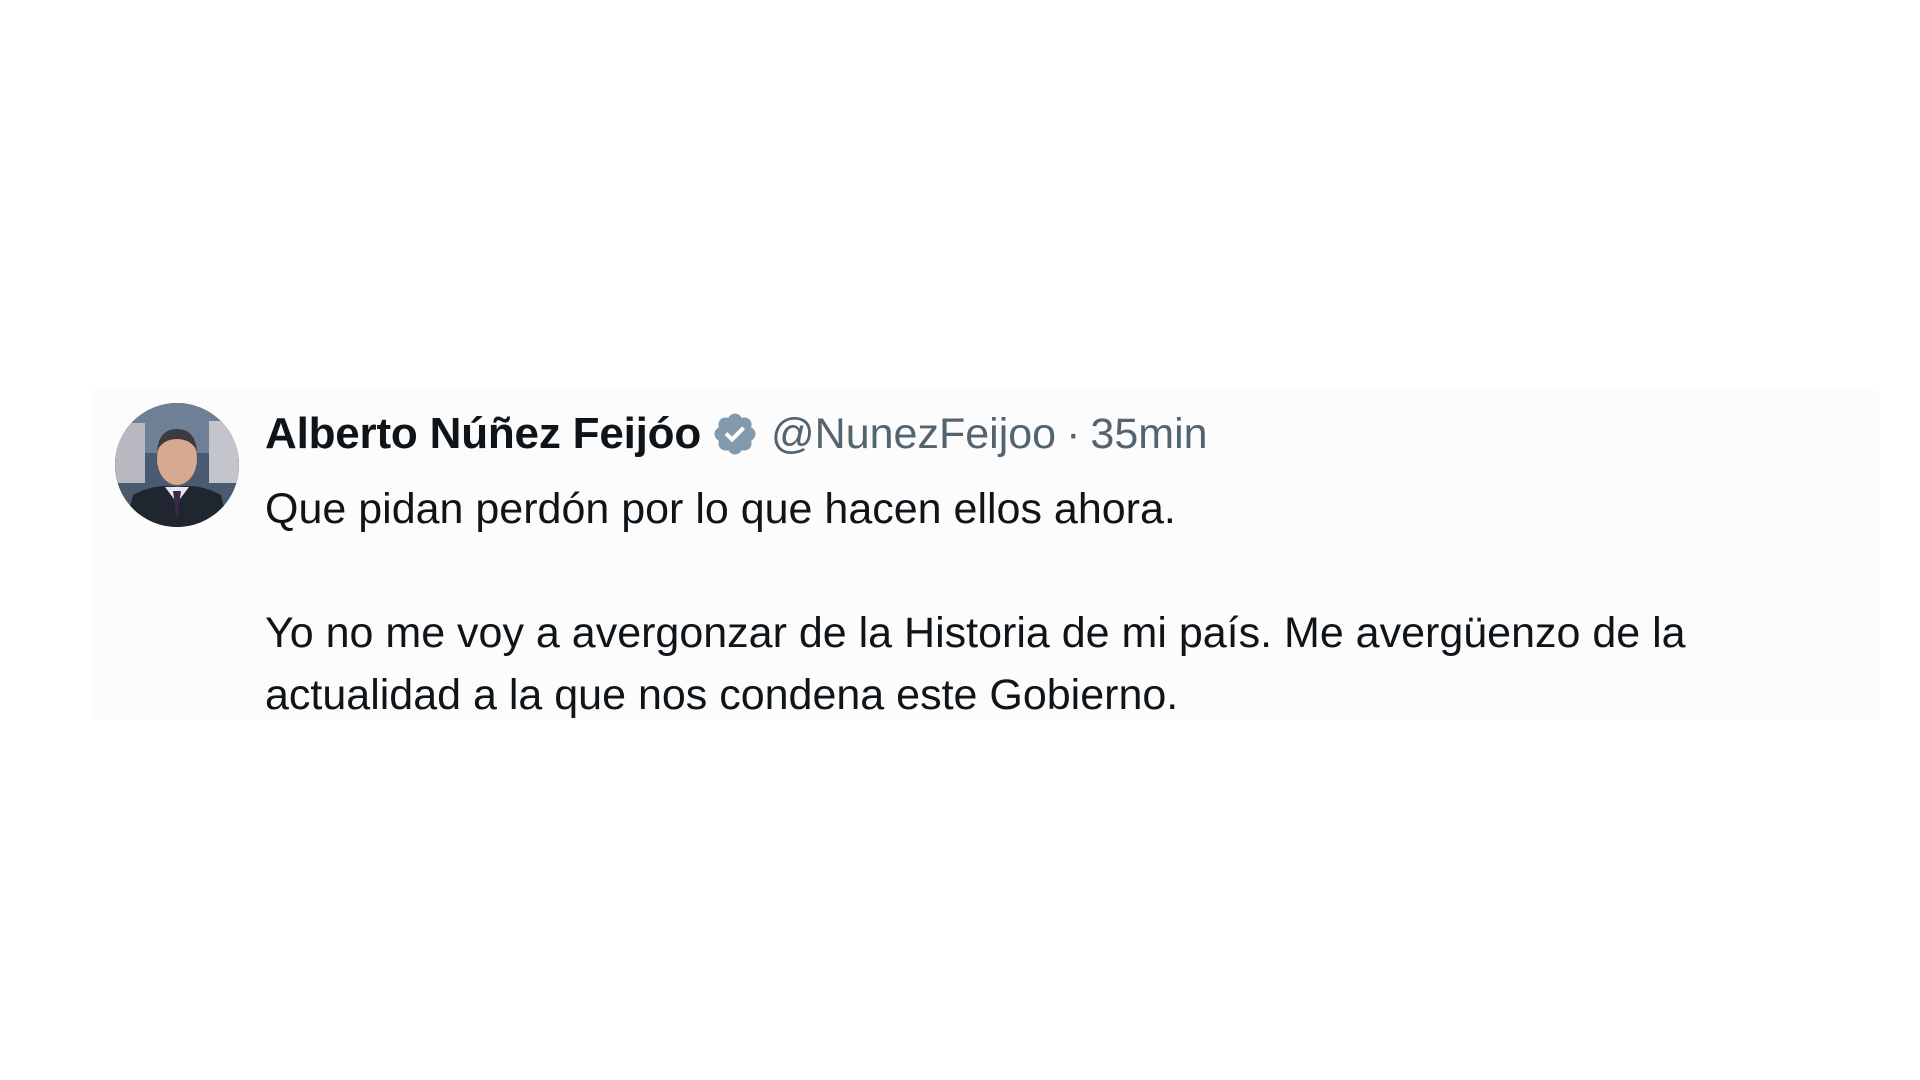 Image resolution: width=1920 pixels, height=1080 pixels. I want to click on avatar, so click(177, 465).